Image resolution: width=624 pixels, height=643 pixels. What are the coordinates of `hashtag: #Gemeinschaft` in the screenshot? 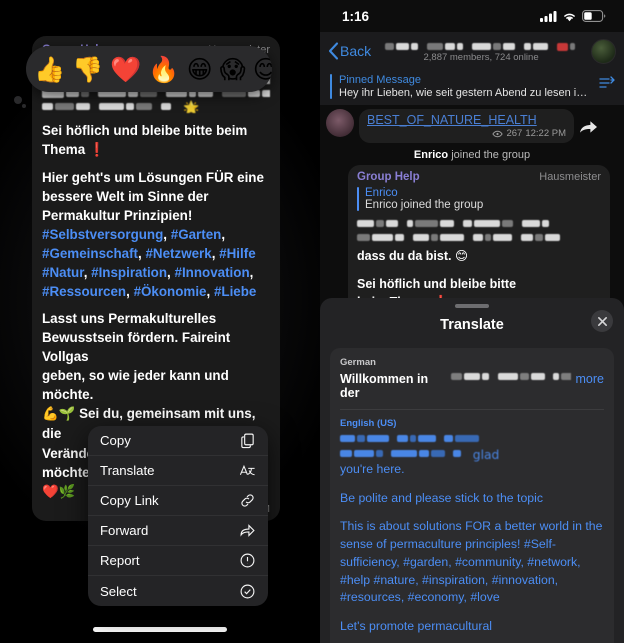 It's located at (90, 253).